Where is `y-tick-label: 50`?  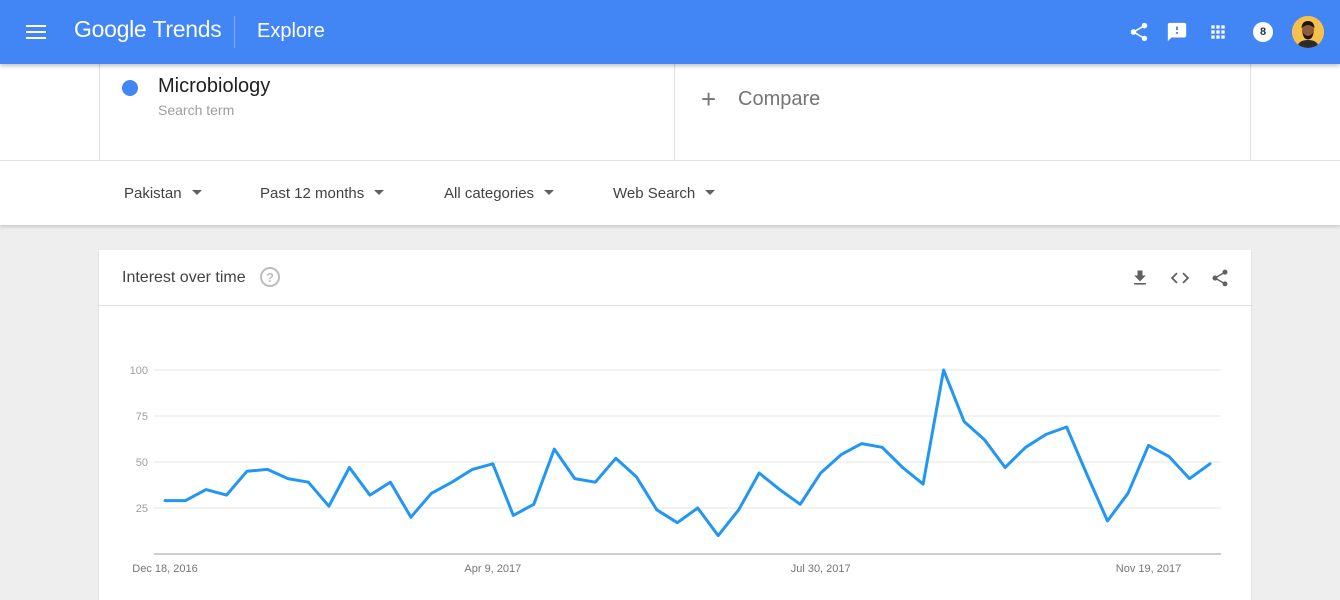
y-tick-label: 50 is located at coordinates (142, 463).